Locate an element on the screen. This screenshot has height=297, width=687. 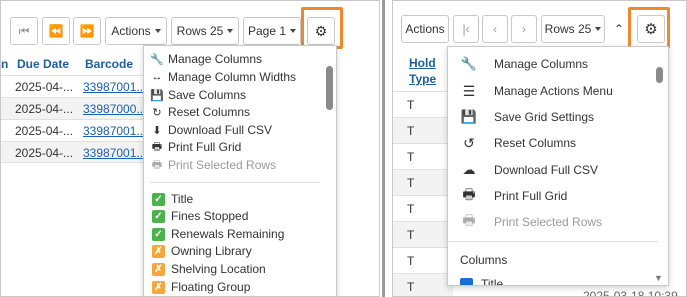
first-page-button: ⏮ is located at coordinates (24, 31).